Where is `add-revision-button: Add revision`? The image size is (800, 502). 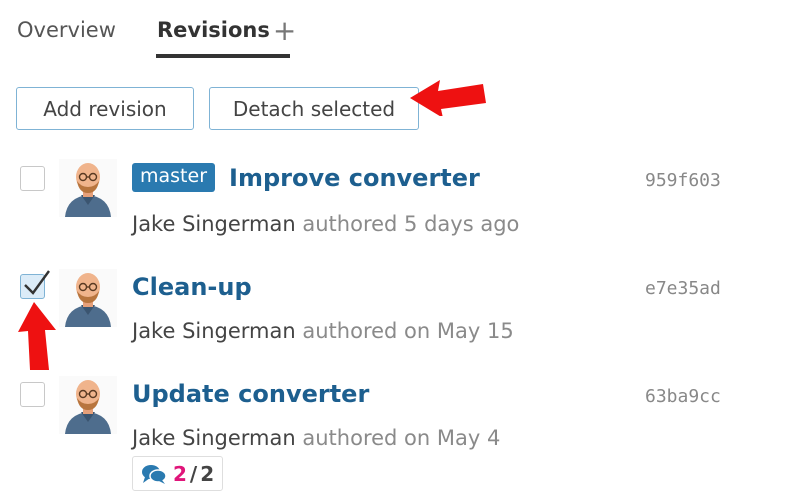 add-revision-button: Add revision is located at coordinates (105, 108).